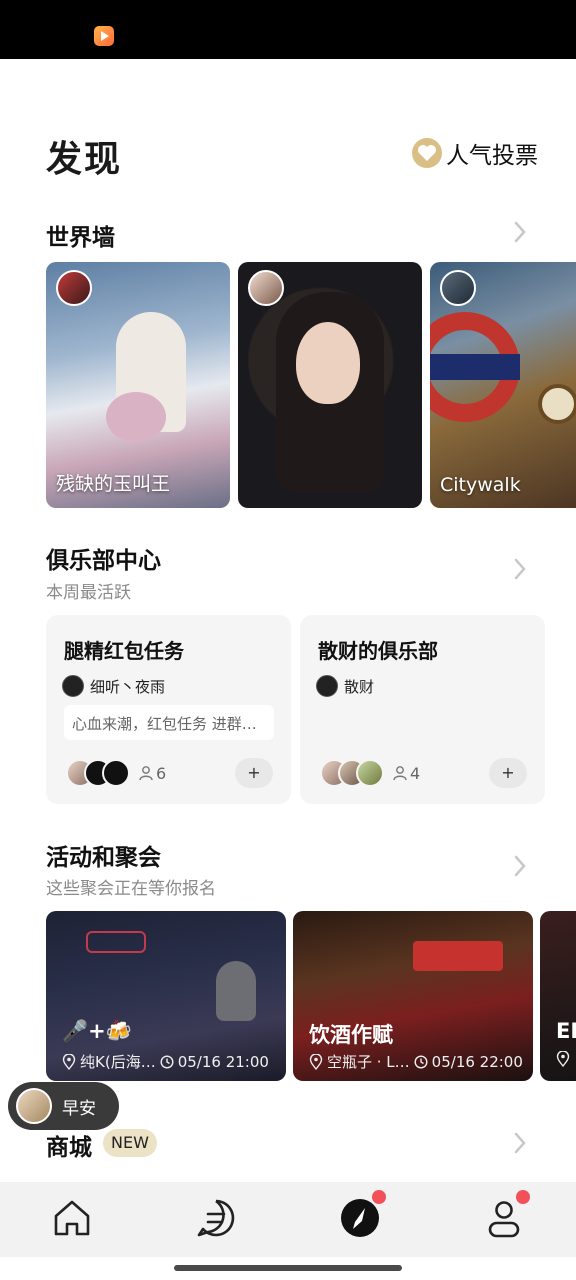 This screenshot has width=576, height=1280. Describe the element at coordinates (480, 485) in the screenshot. I see `wall-card-caption: Citywalk` at that location.